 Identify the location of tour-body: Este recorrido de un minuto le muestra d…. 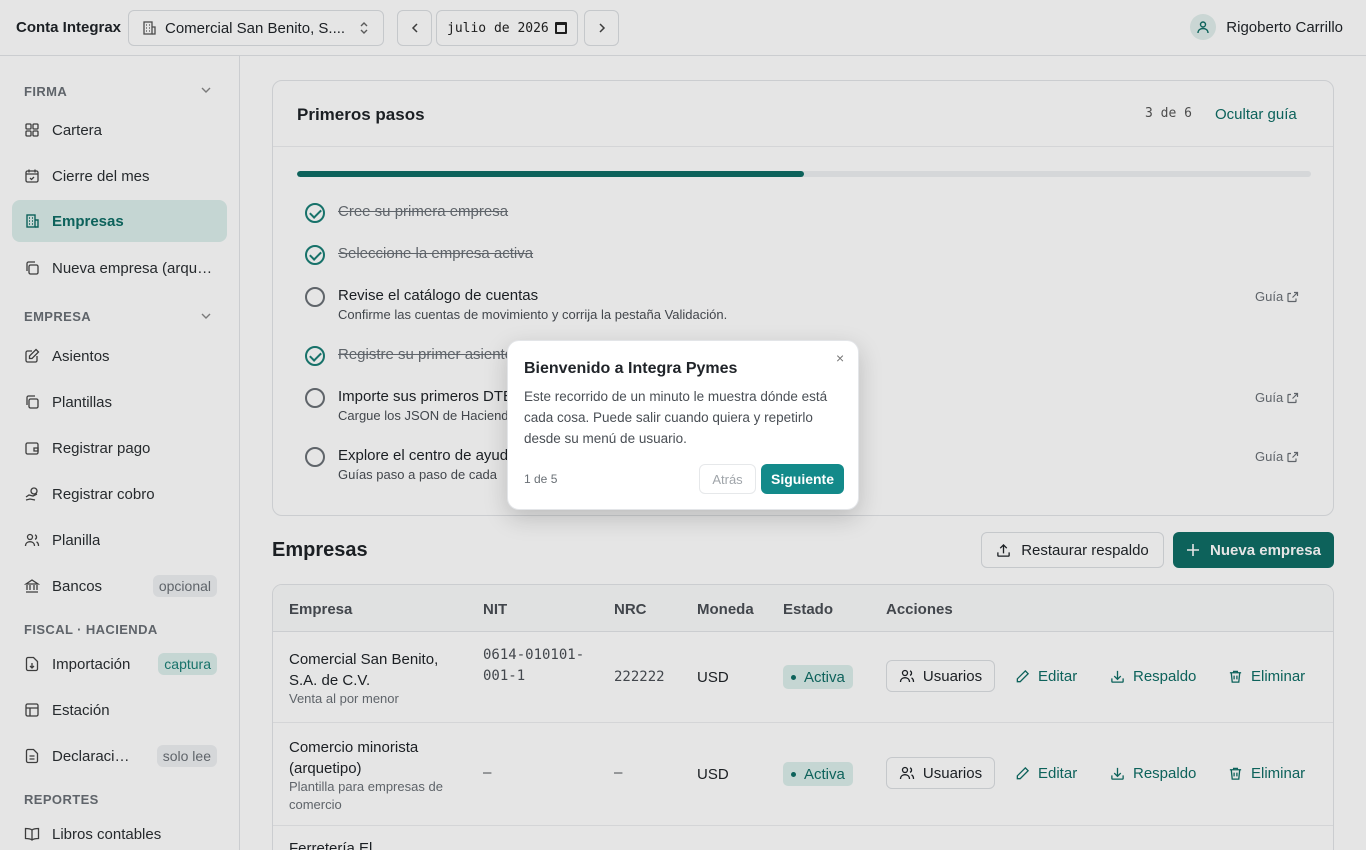
(676, 417).